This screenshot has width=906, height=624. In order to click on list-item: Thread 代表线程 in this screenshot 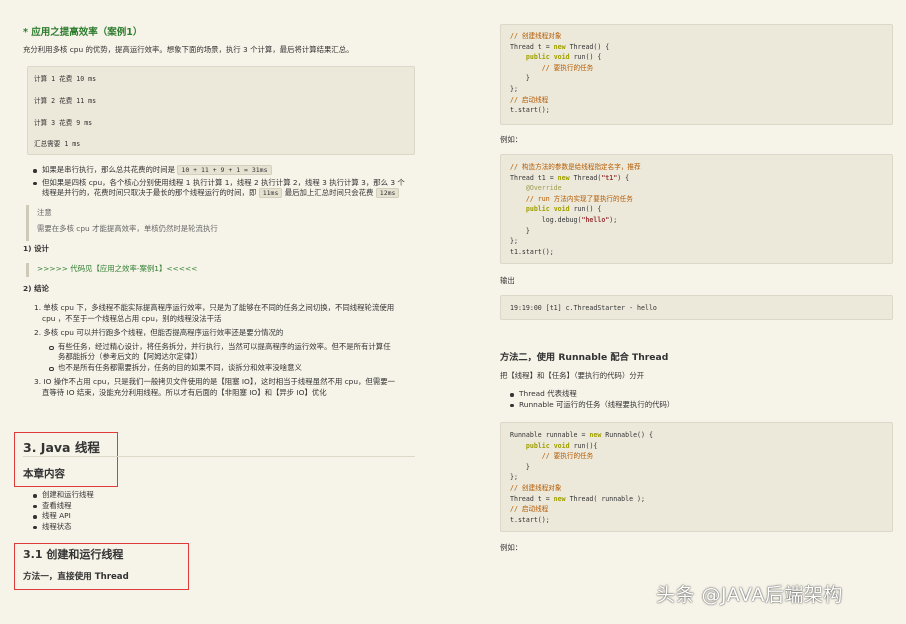, I will do `click(591, 394)`.